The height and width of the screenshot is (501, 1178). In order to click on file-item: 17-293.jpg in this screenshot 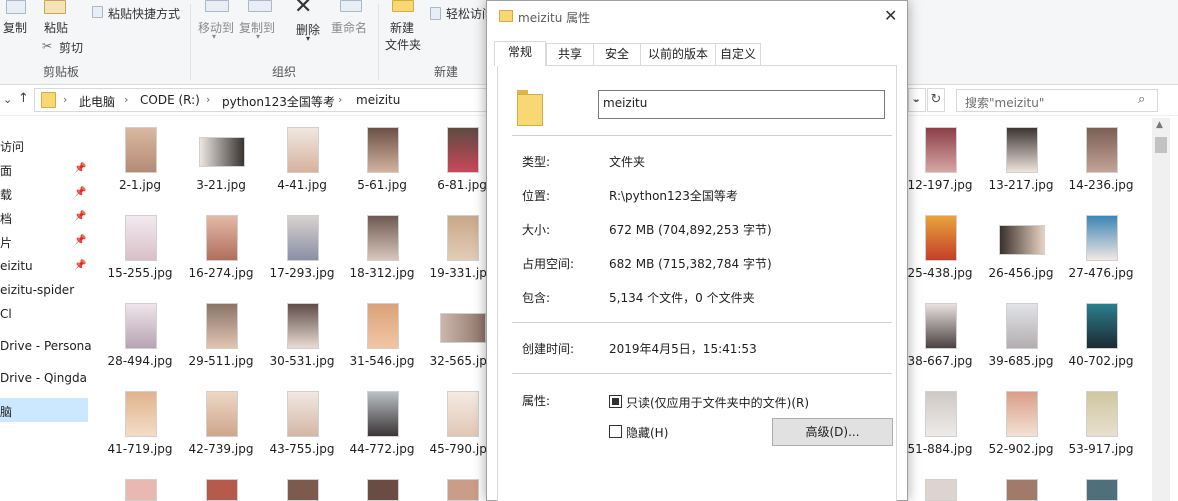, I will do `click(302, 258)`.